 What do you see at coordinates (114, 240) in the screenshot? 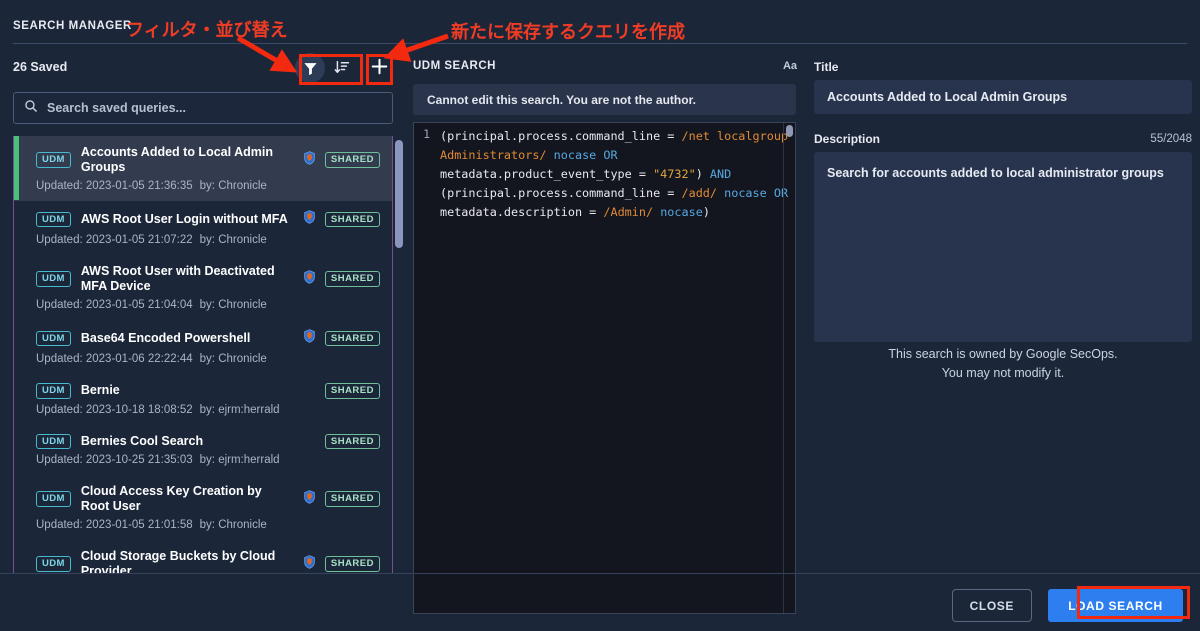
I see `list-item-updated: Updated: 2023-01-05 21:07:22` at bounding box center [114, 240].